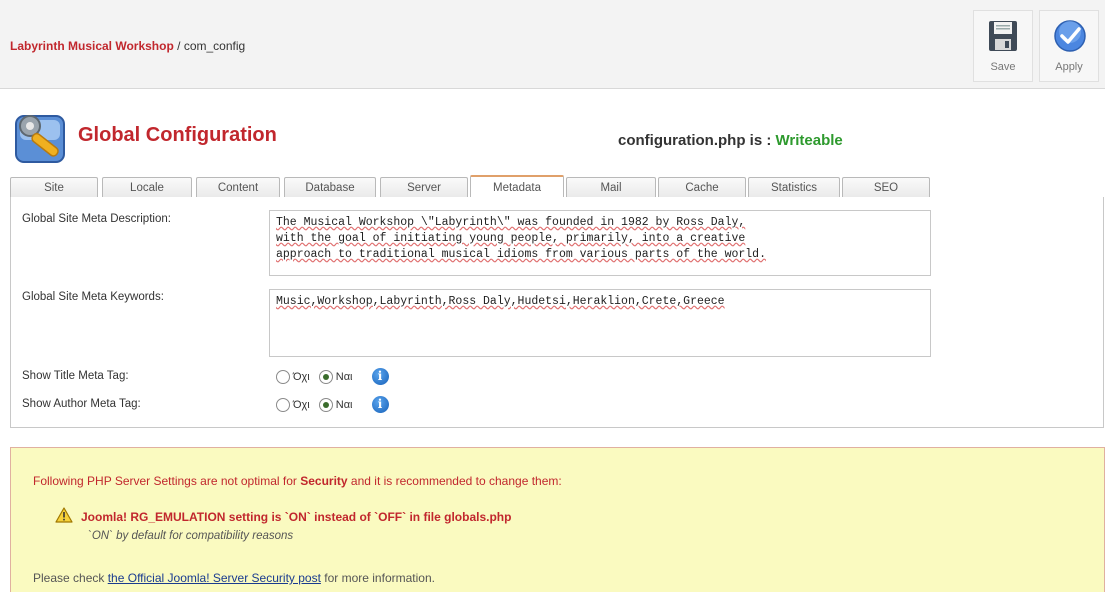 The image size is (1105, 592). I want to click on show-author-label: Show Author Meta Tag:, so click(81, 404).